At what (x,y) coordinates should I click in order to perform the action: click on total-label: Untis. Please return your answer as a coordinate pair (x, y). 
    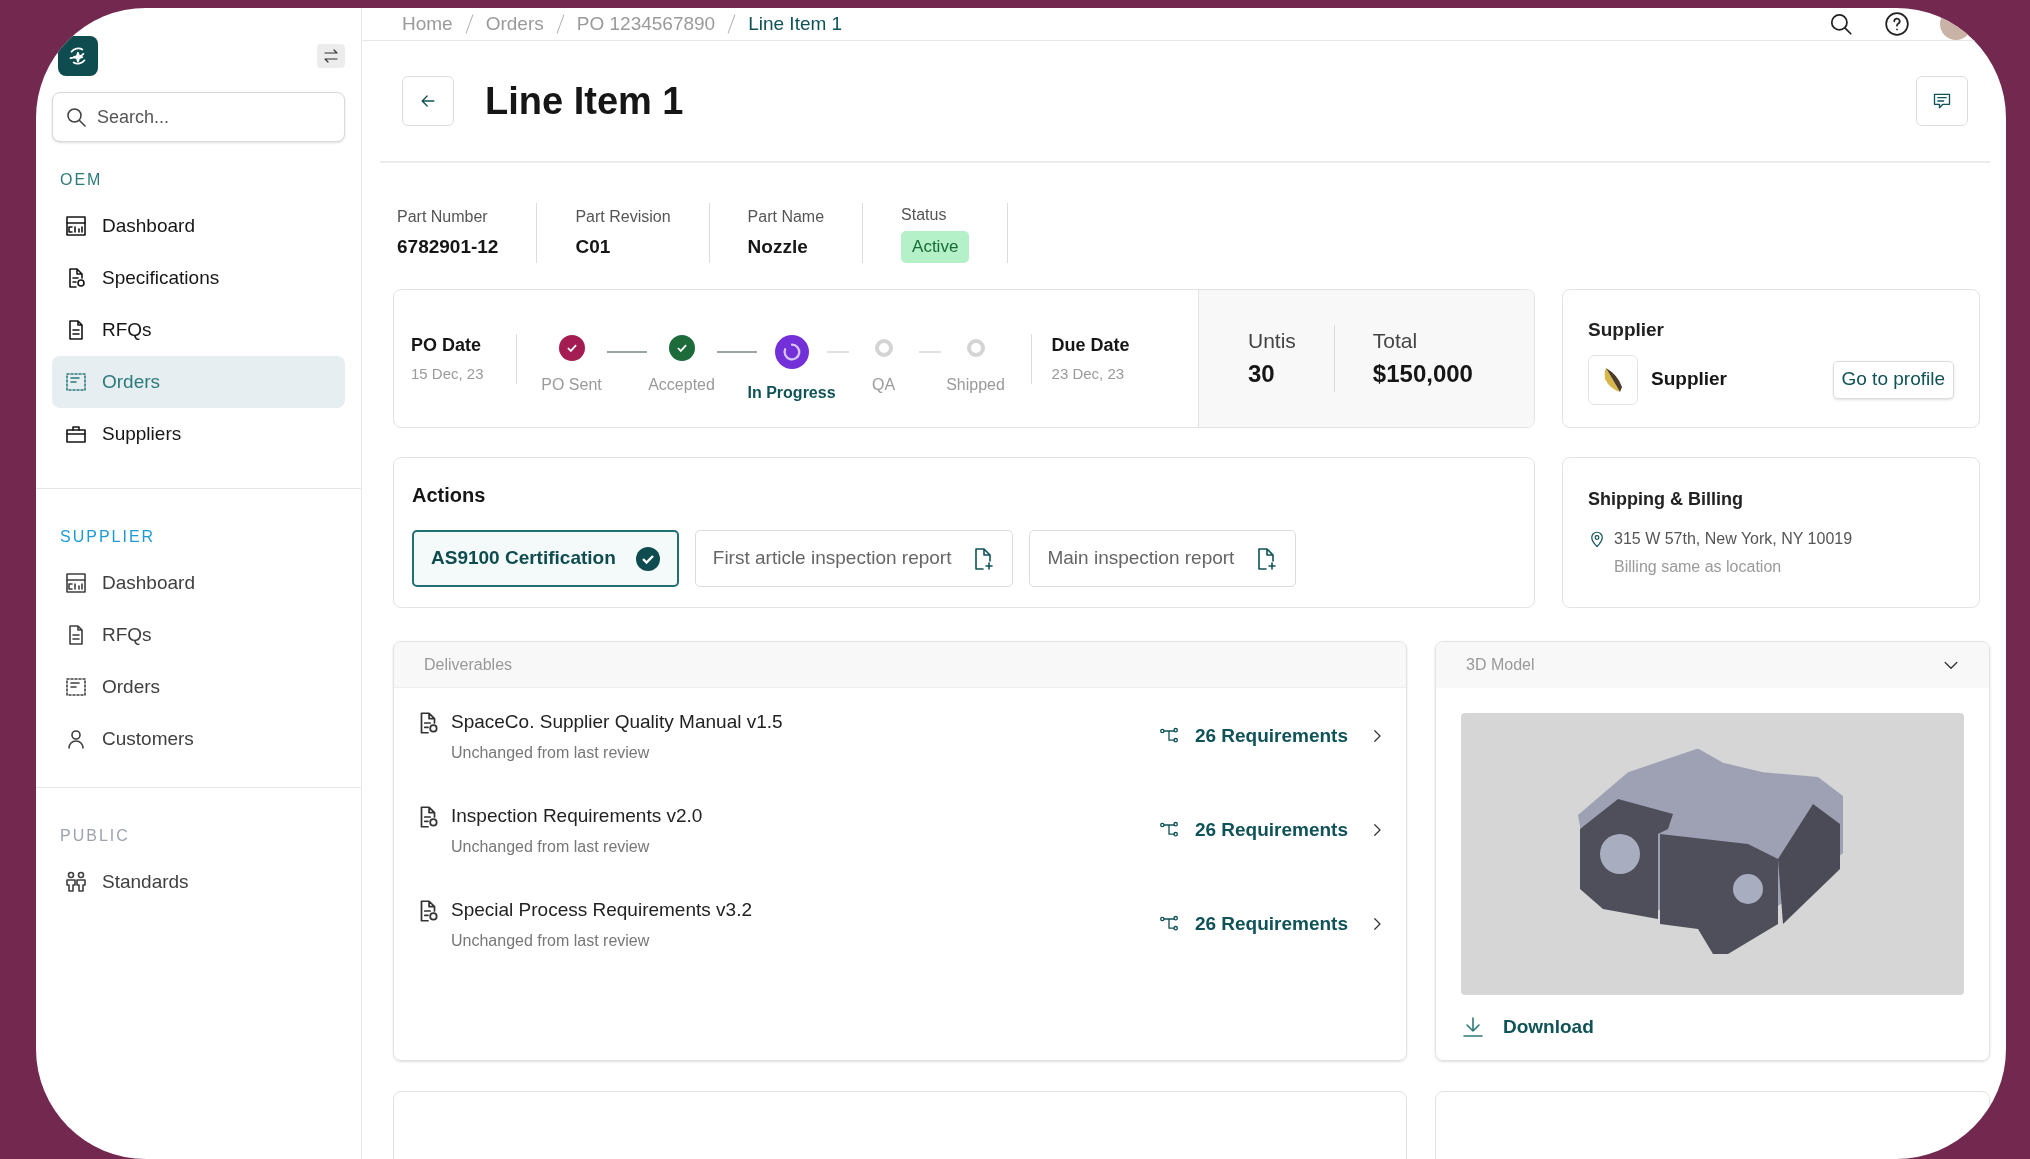
    Looking at the image, I should click on (1272, 340).